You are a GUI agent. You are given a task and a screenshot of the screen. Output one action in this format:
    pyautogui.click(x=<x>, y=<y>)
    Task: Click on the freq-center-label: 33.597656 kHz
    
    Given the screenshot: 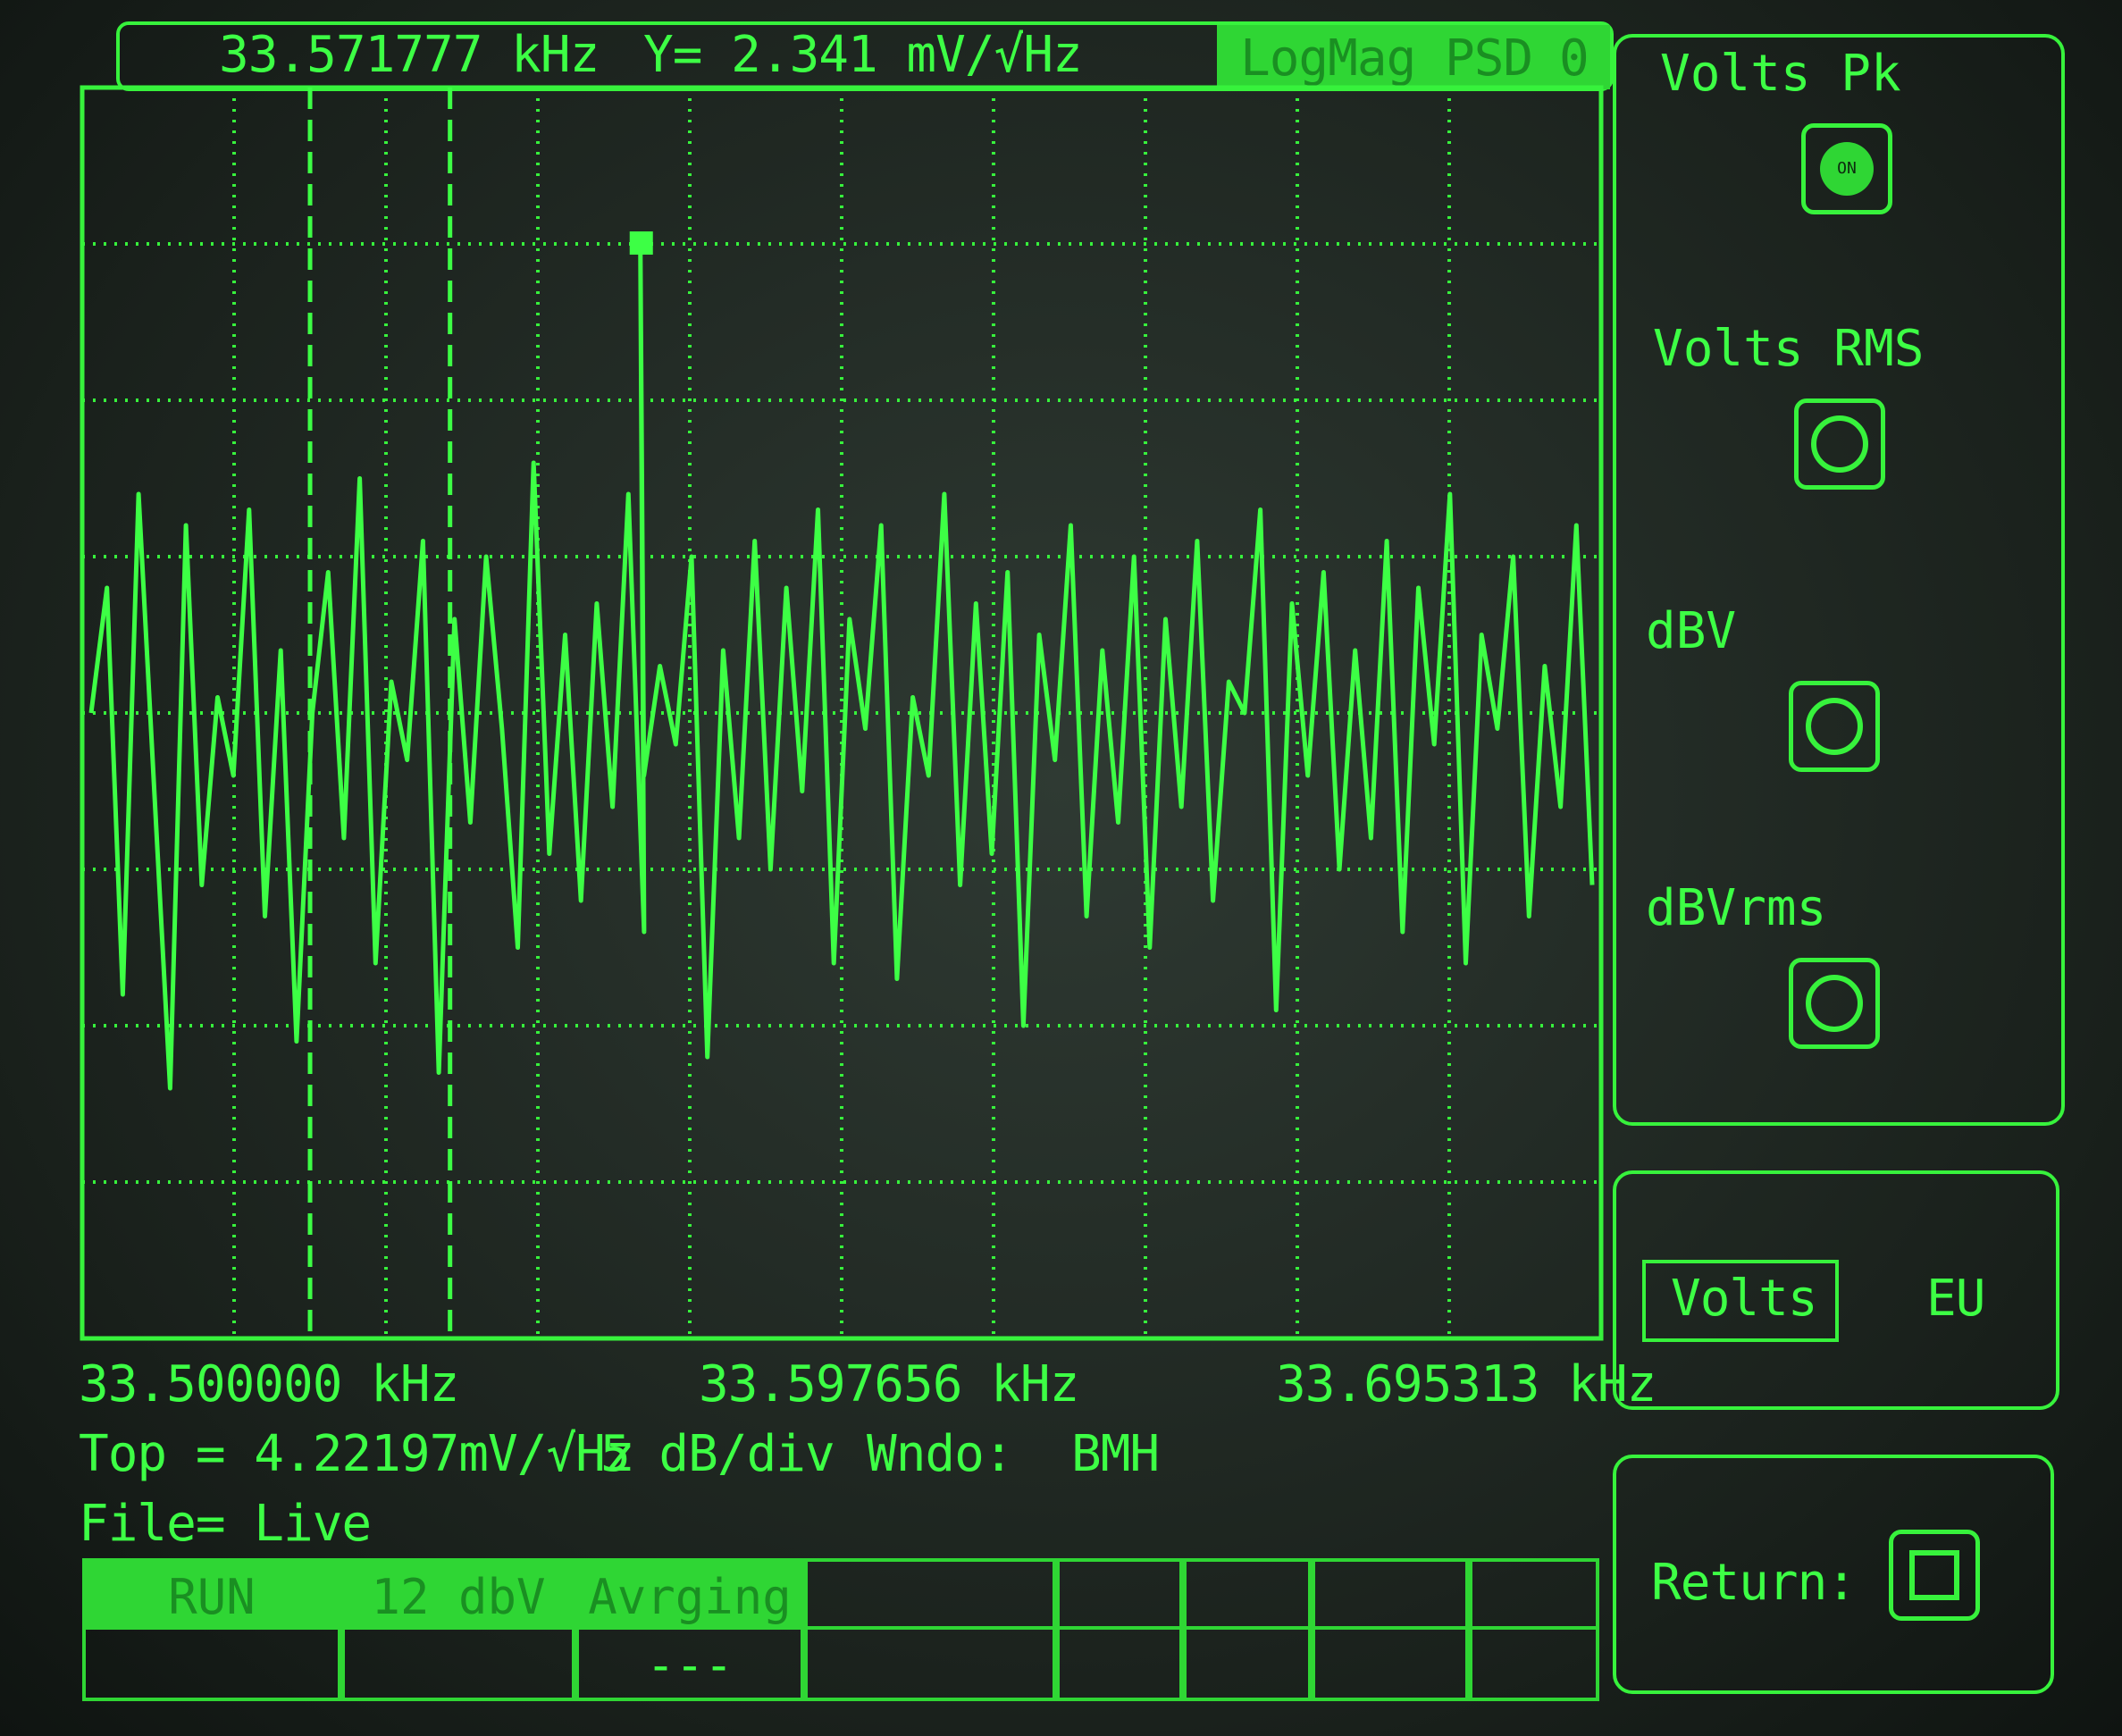 What is the action you would take?
    pyautogui.click(x=889, y=1384)
    